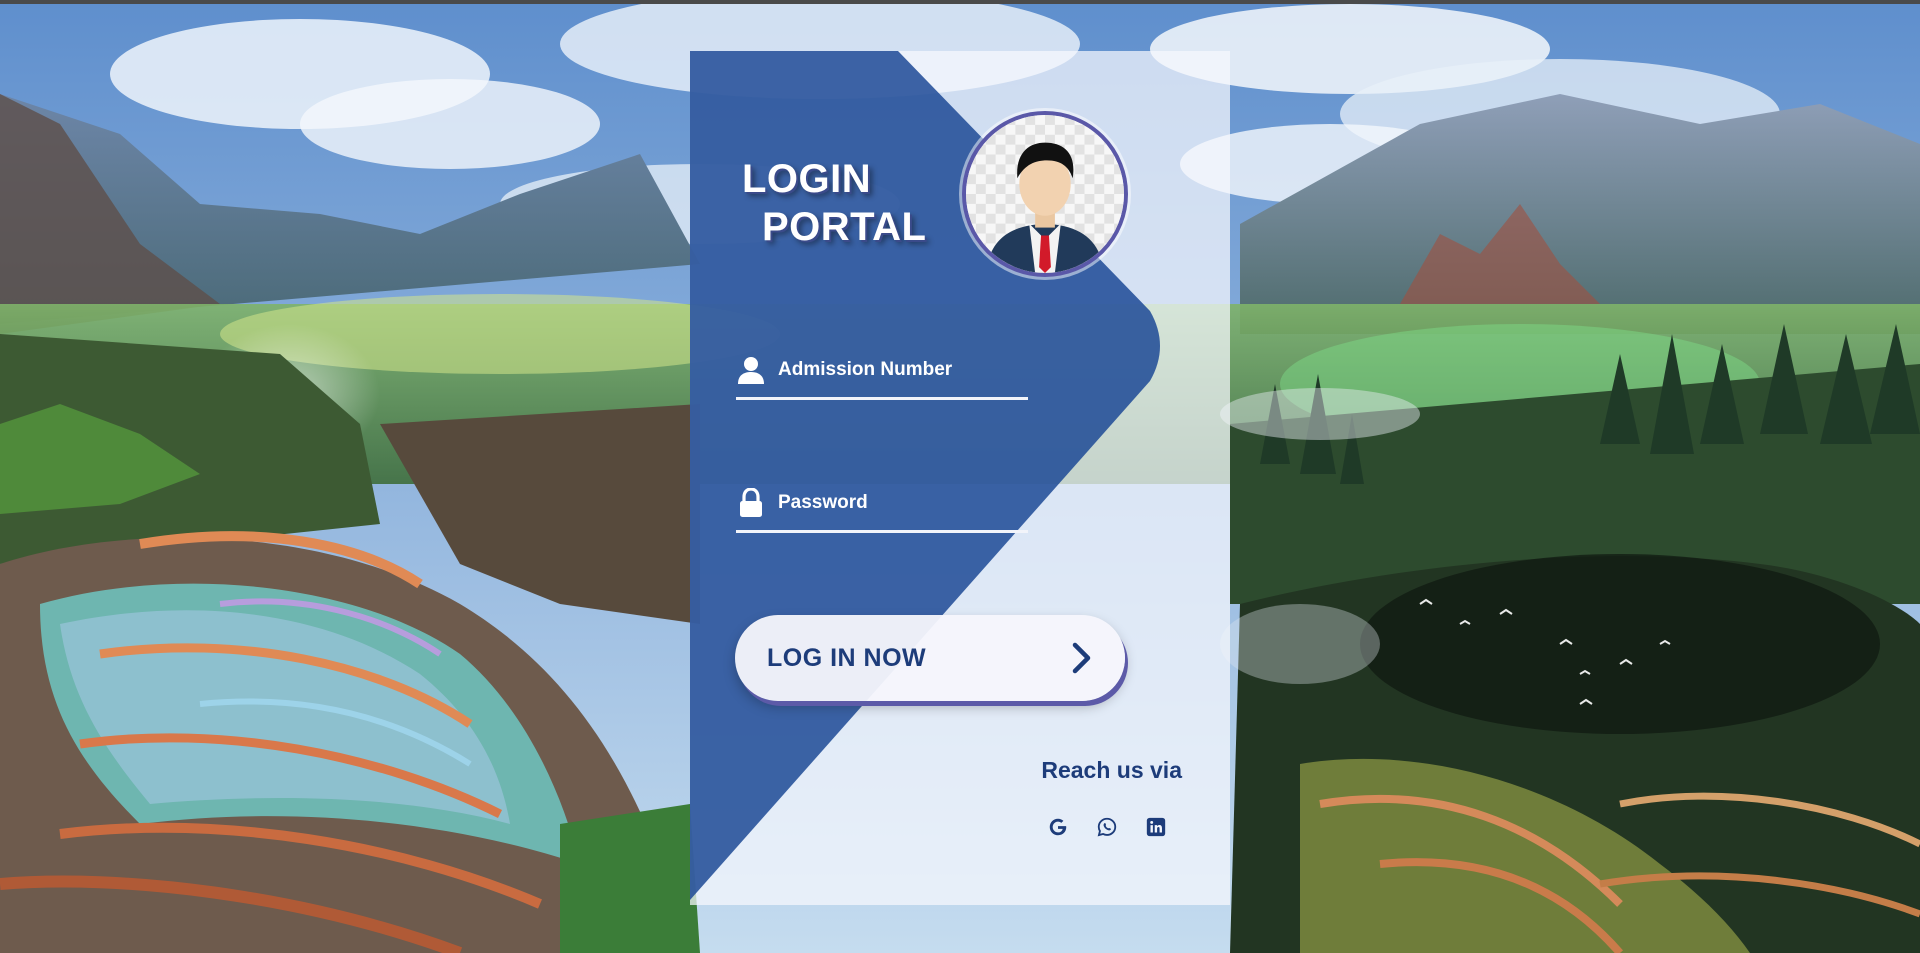 The image size is (1920, 953). What do you see at coordinates (1058, 827) in the screenshot?
I see `google-icon` at bounding box center [1058, 827].